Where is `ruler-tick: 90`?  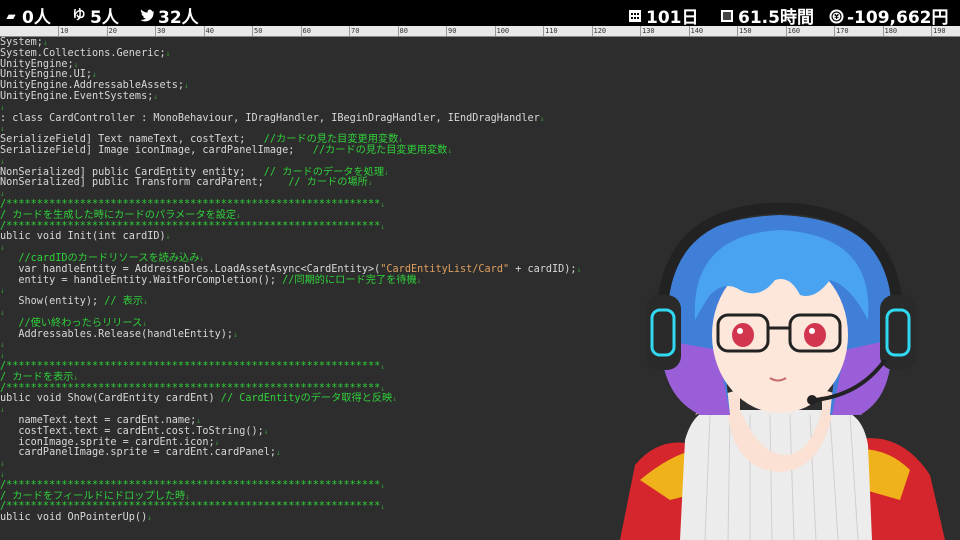 ruler-tick: 90 is located at coordinates (451, 31).